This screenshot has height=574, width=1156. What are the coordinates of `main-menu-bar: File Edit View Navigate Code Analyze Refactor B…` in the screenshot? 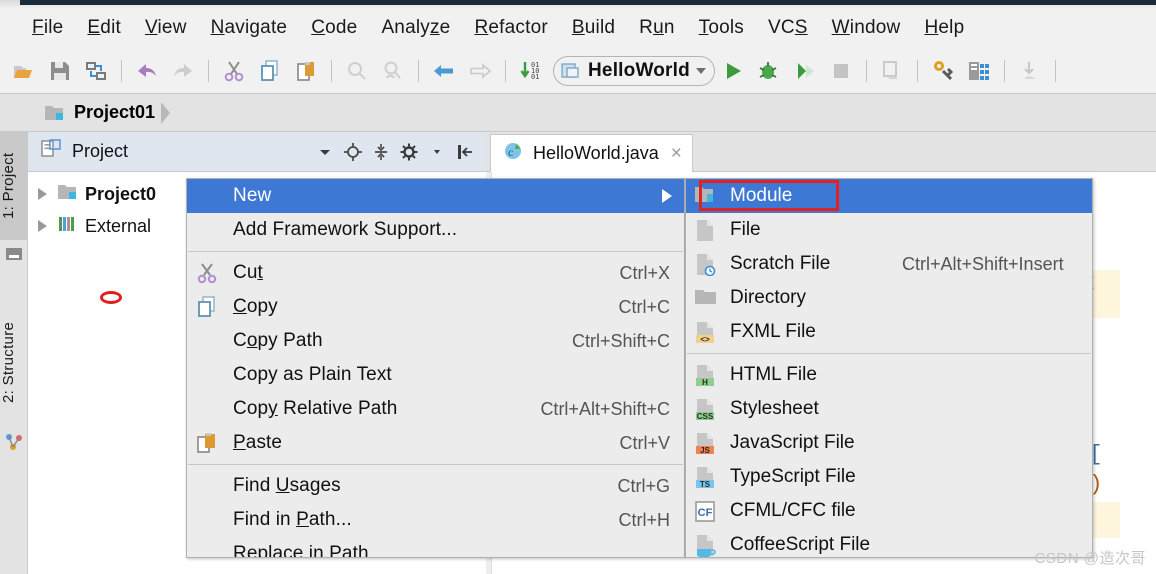 It's located at (578, 28).